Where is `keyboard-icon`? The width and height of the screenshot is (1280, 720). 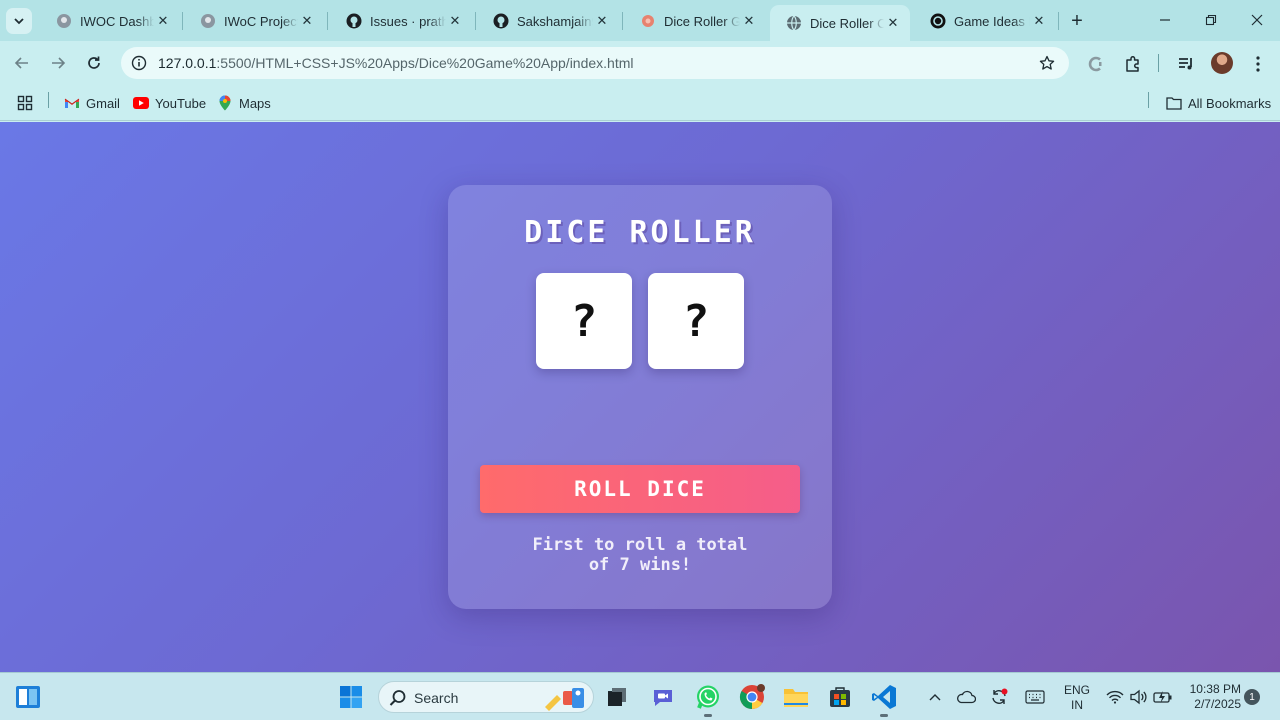
keyboard-icon is located at coordinates (1035, 697).